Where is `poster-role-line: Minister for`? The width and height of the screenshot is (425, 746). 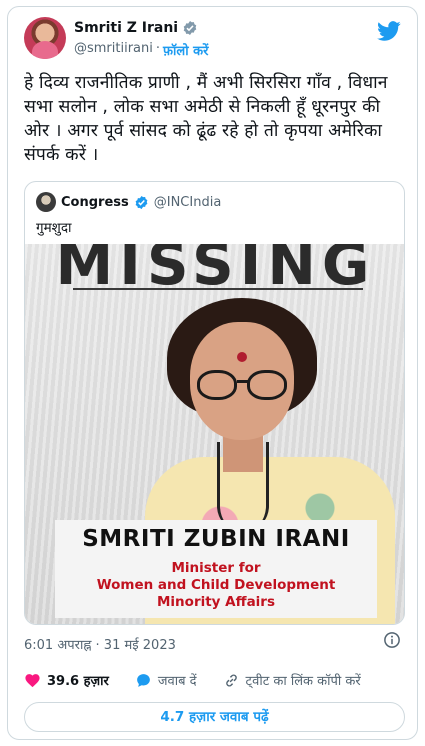 poster-role-line: Minister for is located at coordinates (216, 568).